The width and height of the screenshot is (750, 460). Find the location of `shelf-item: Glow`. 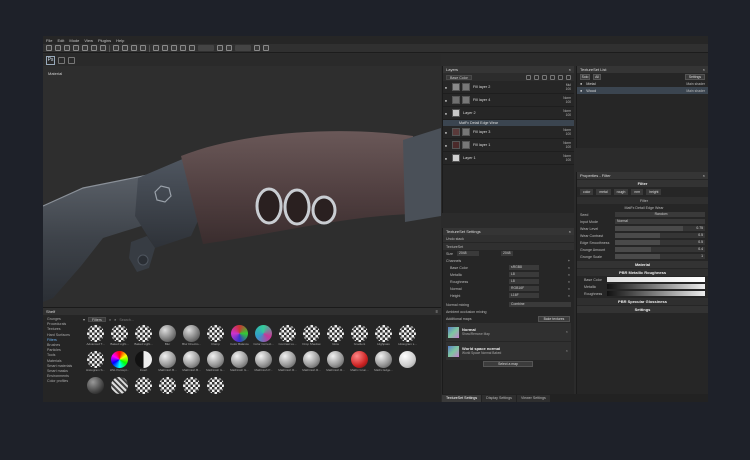

shelf-item: Glow is located at coordinates (335, 336).